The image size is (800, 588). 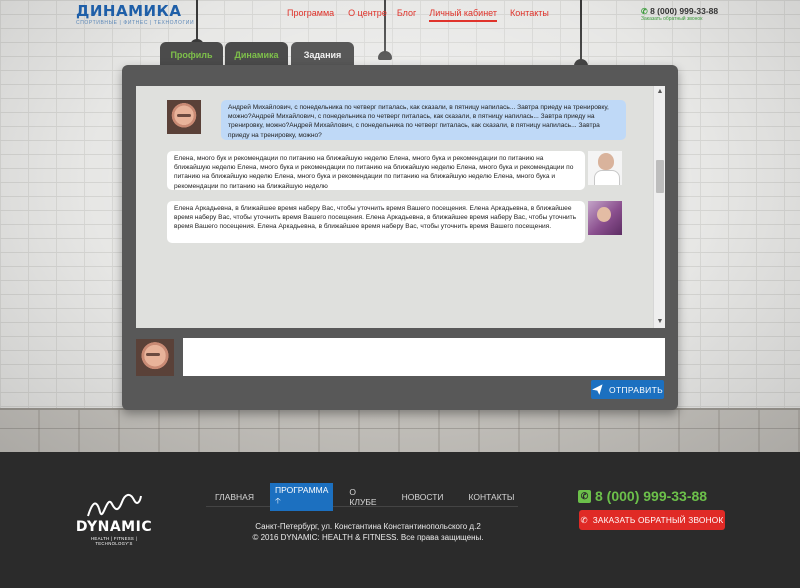 I want to click on nav-account: Личный кабинет, so click(x=463, y=15).